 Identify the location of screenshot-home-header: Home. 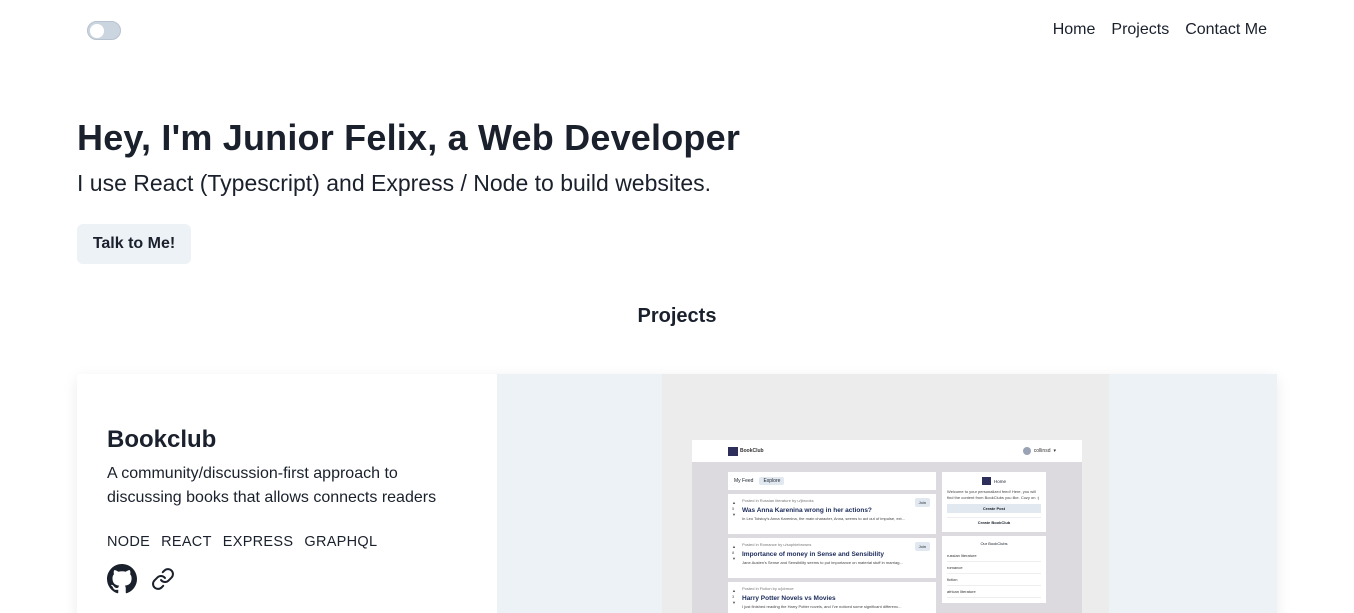
(994, 481).